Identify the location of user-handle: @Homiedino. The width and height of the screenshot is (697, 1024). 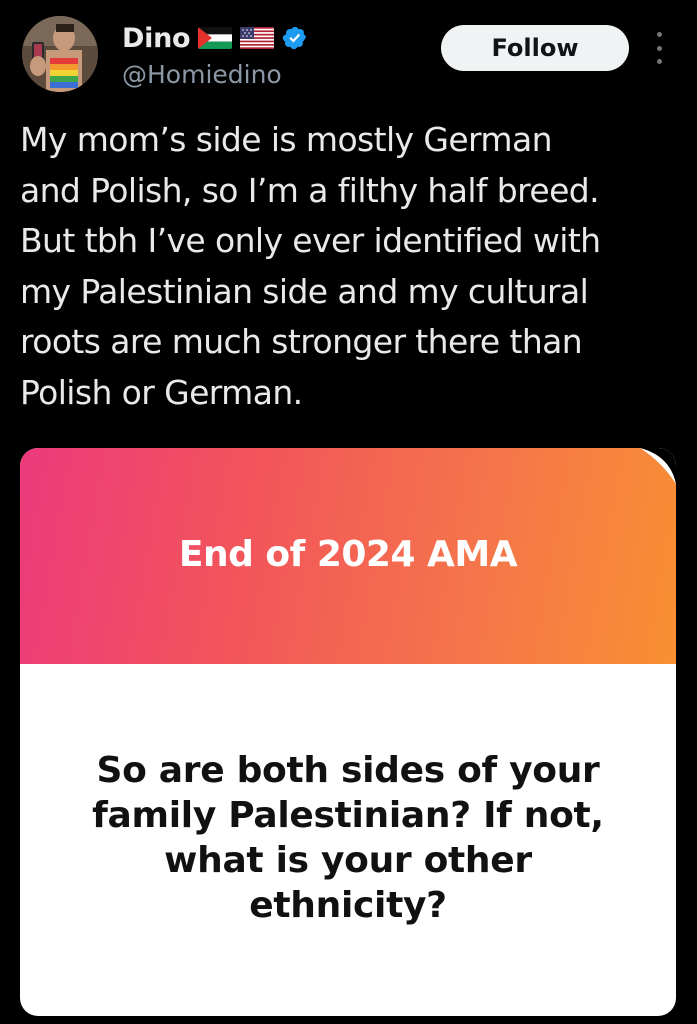
(202, 74).